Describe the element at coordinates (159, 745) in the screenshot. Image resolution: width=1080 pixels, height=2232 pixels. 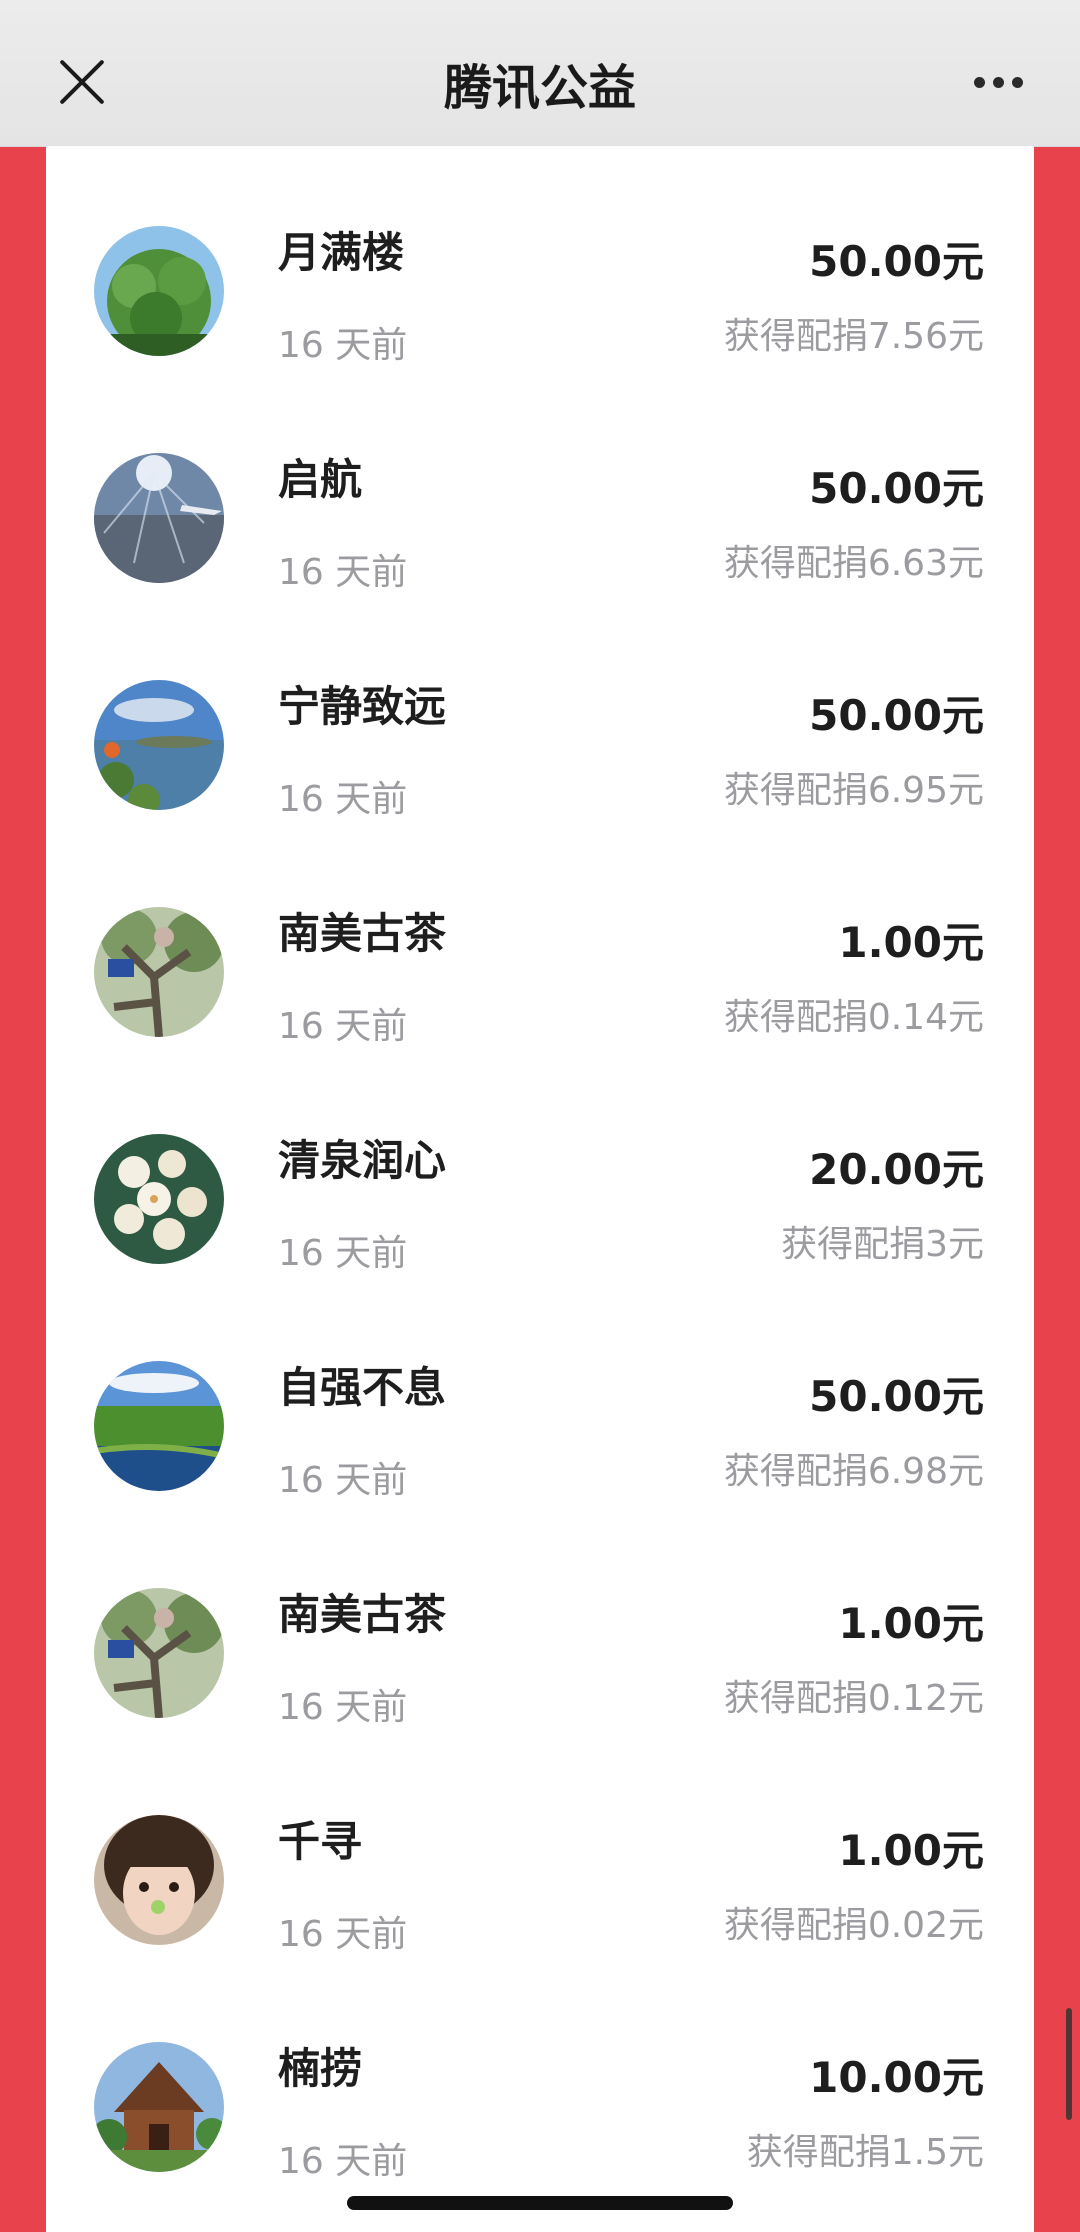
I see `lake-island-photo-icon` at that location.